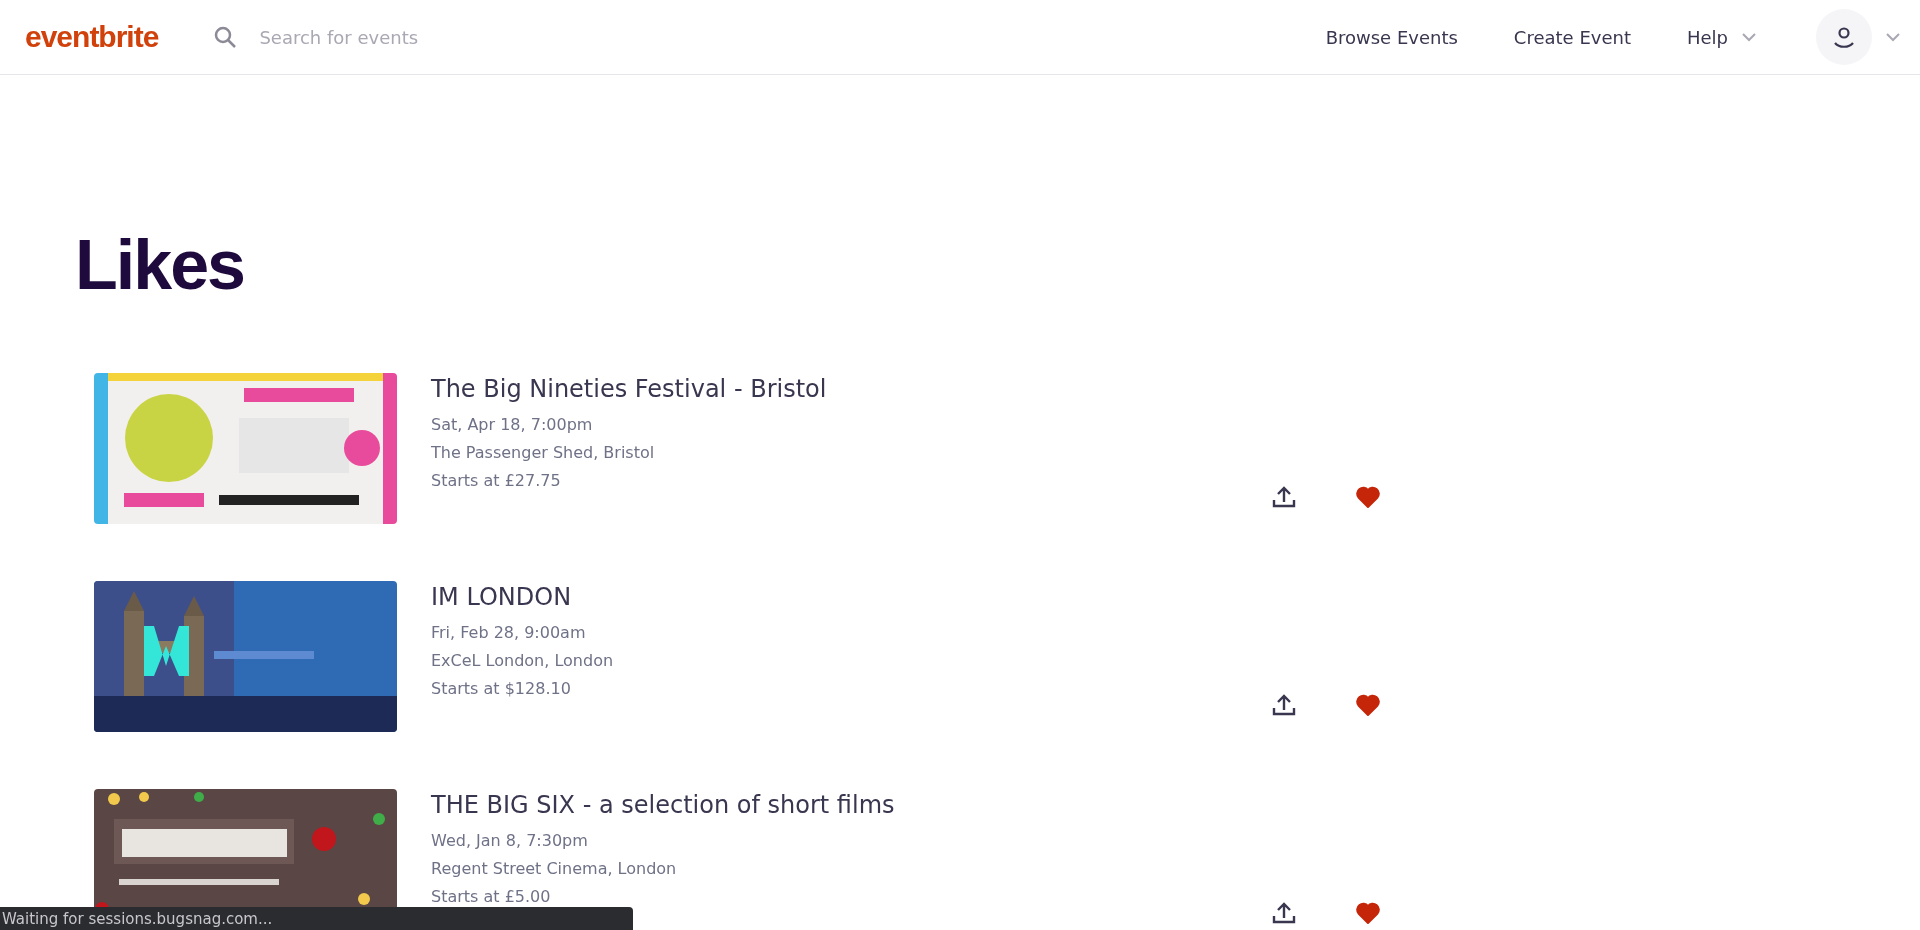 This screenshot has height=930, width=1920. Describe the element at coordinates (509, 633) in the screenshot. I see `event-date: Fri, Feb 28, 9:00am` at that location.